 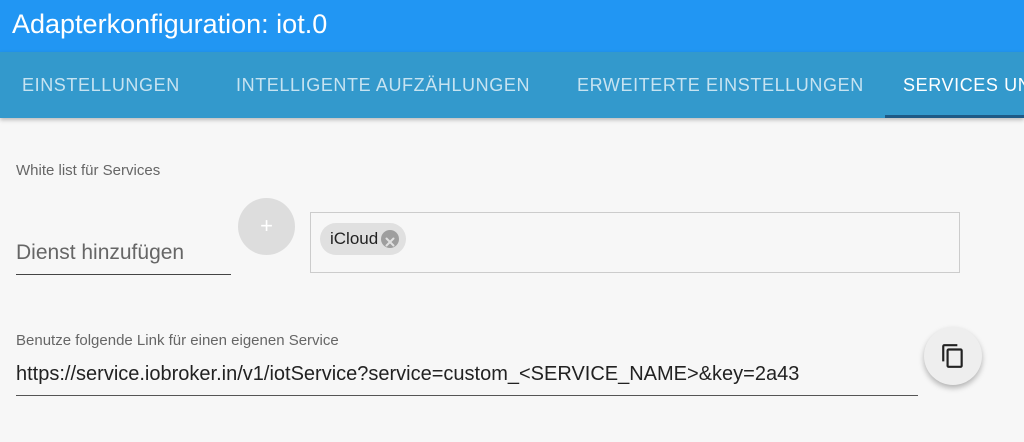 What do you see at coordinates (170, 24) in the screenshot?
I see `page-title: Adapterkonfiguration: iot.0` at bounding box center [170, 24].